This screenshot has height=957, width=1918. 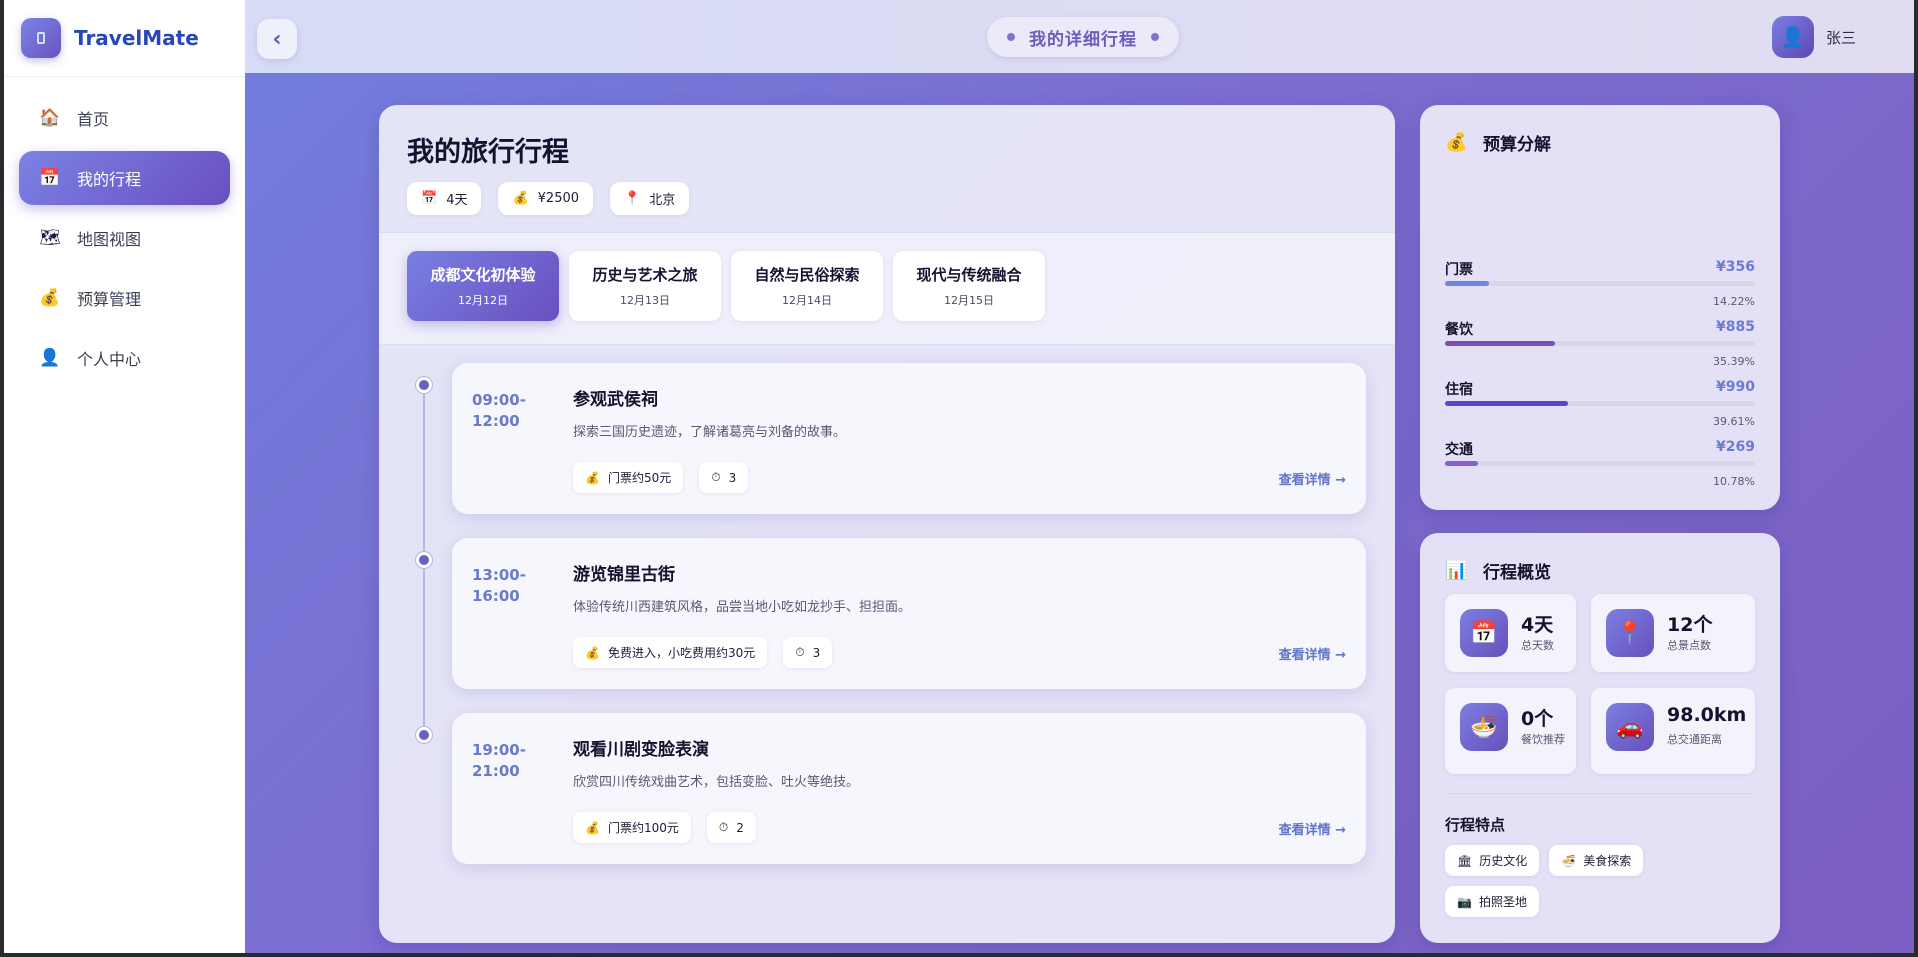 I want to click on duration-text: 2, so click(x=740, y=827).